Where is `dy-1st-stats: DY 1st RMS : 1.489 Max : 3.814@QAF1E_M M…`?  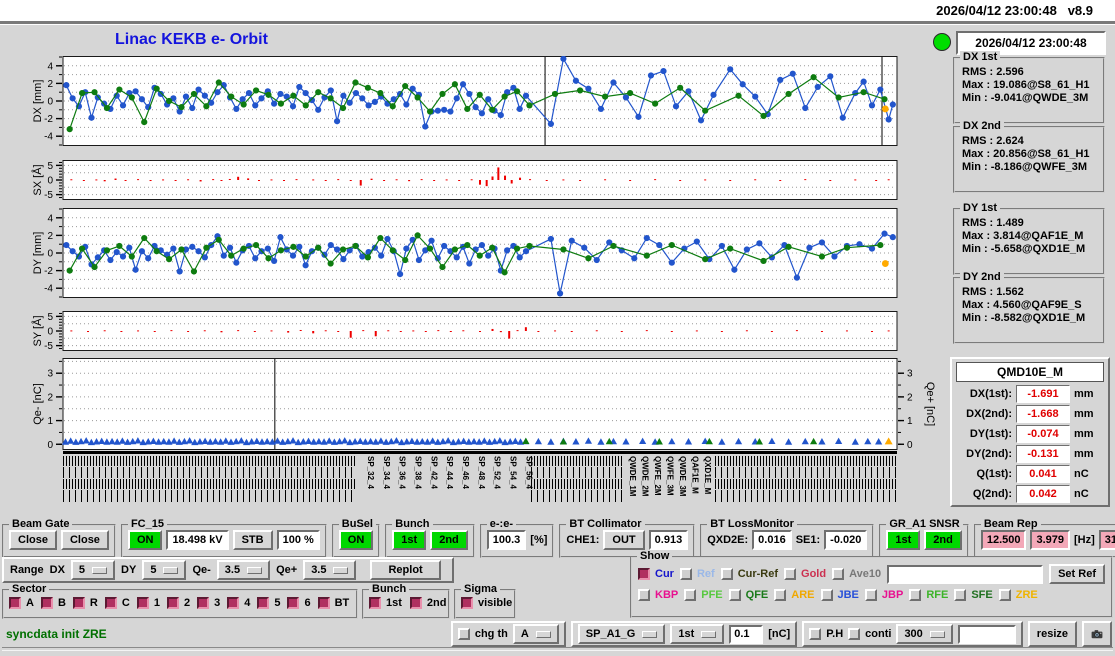
dy-1st-stats: DY 1st RMS : 1.489 Max : 3.814@QAF1E_M M… is located at coordinates (1029, 238).